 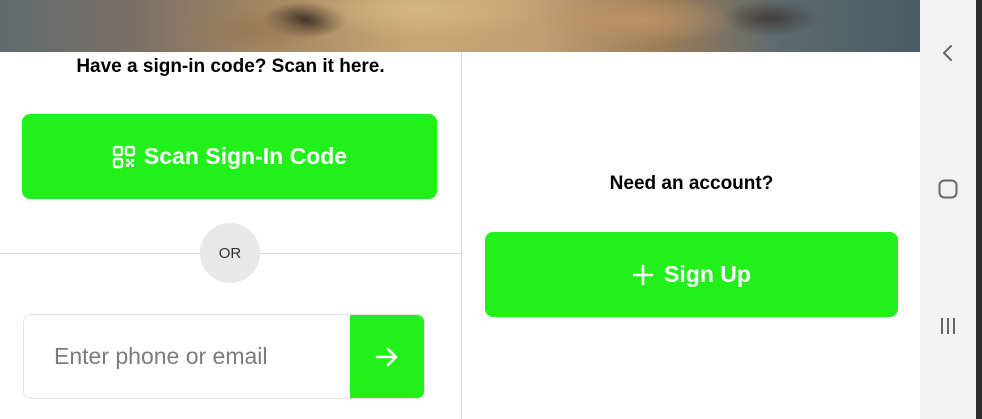 I want to click on sign-up-button-label: Sign Up, so click(x=707, y=274).